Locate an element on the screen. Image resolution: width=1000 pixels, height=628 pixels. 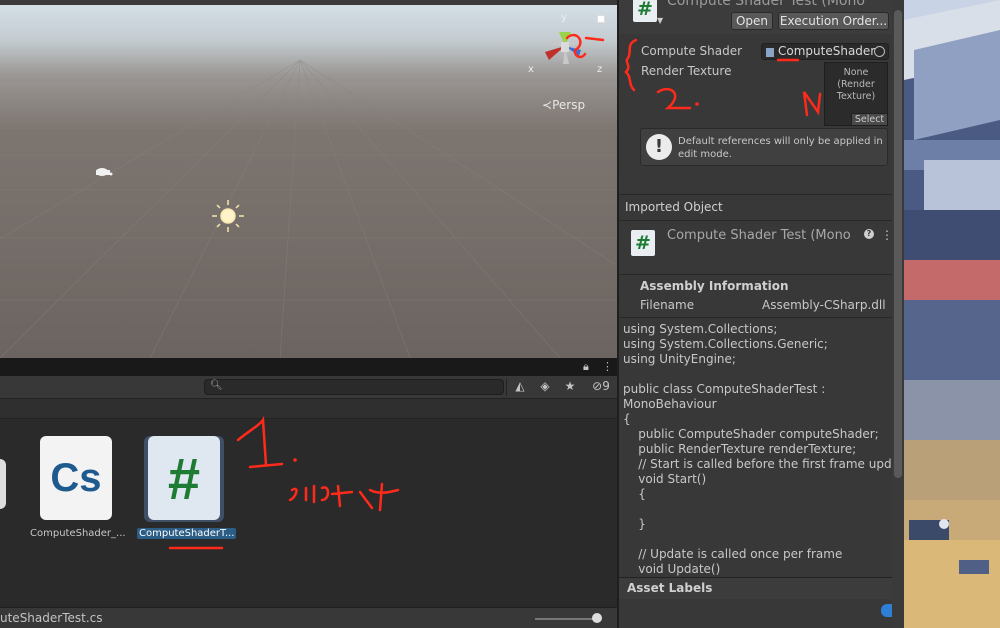
cs-glyph: Cs is located at coordinates (76, 478).